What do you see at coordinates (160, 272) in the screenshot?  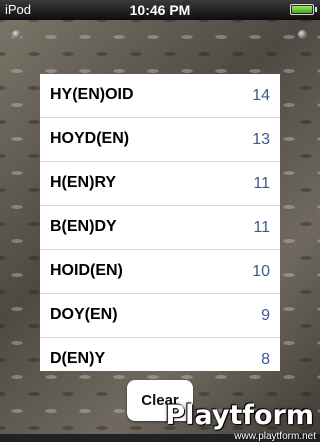 I see `list-item: HOID(EN) 10` at bounding box center [160, 272].